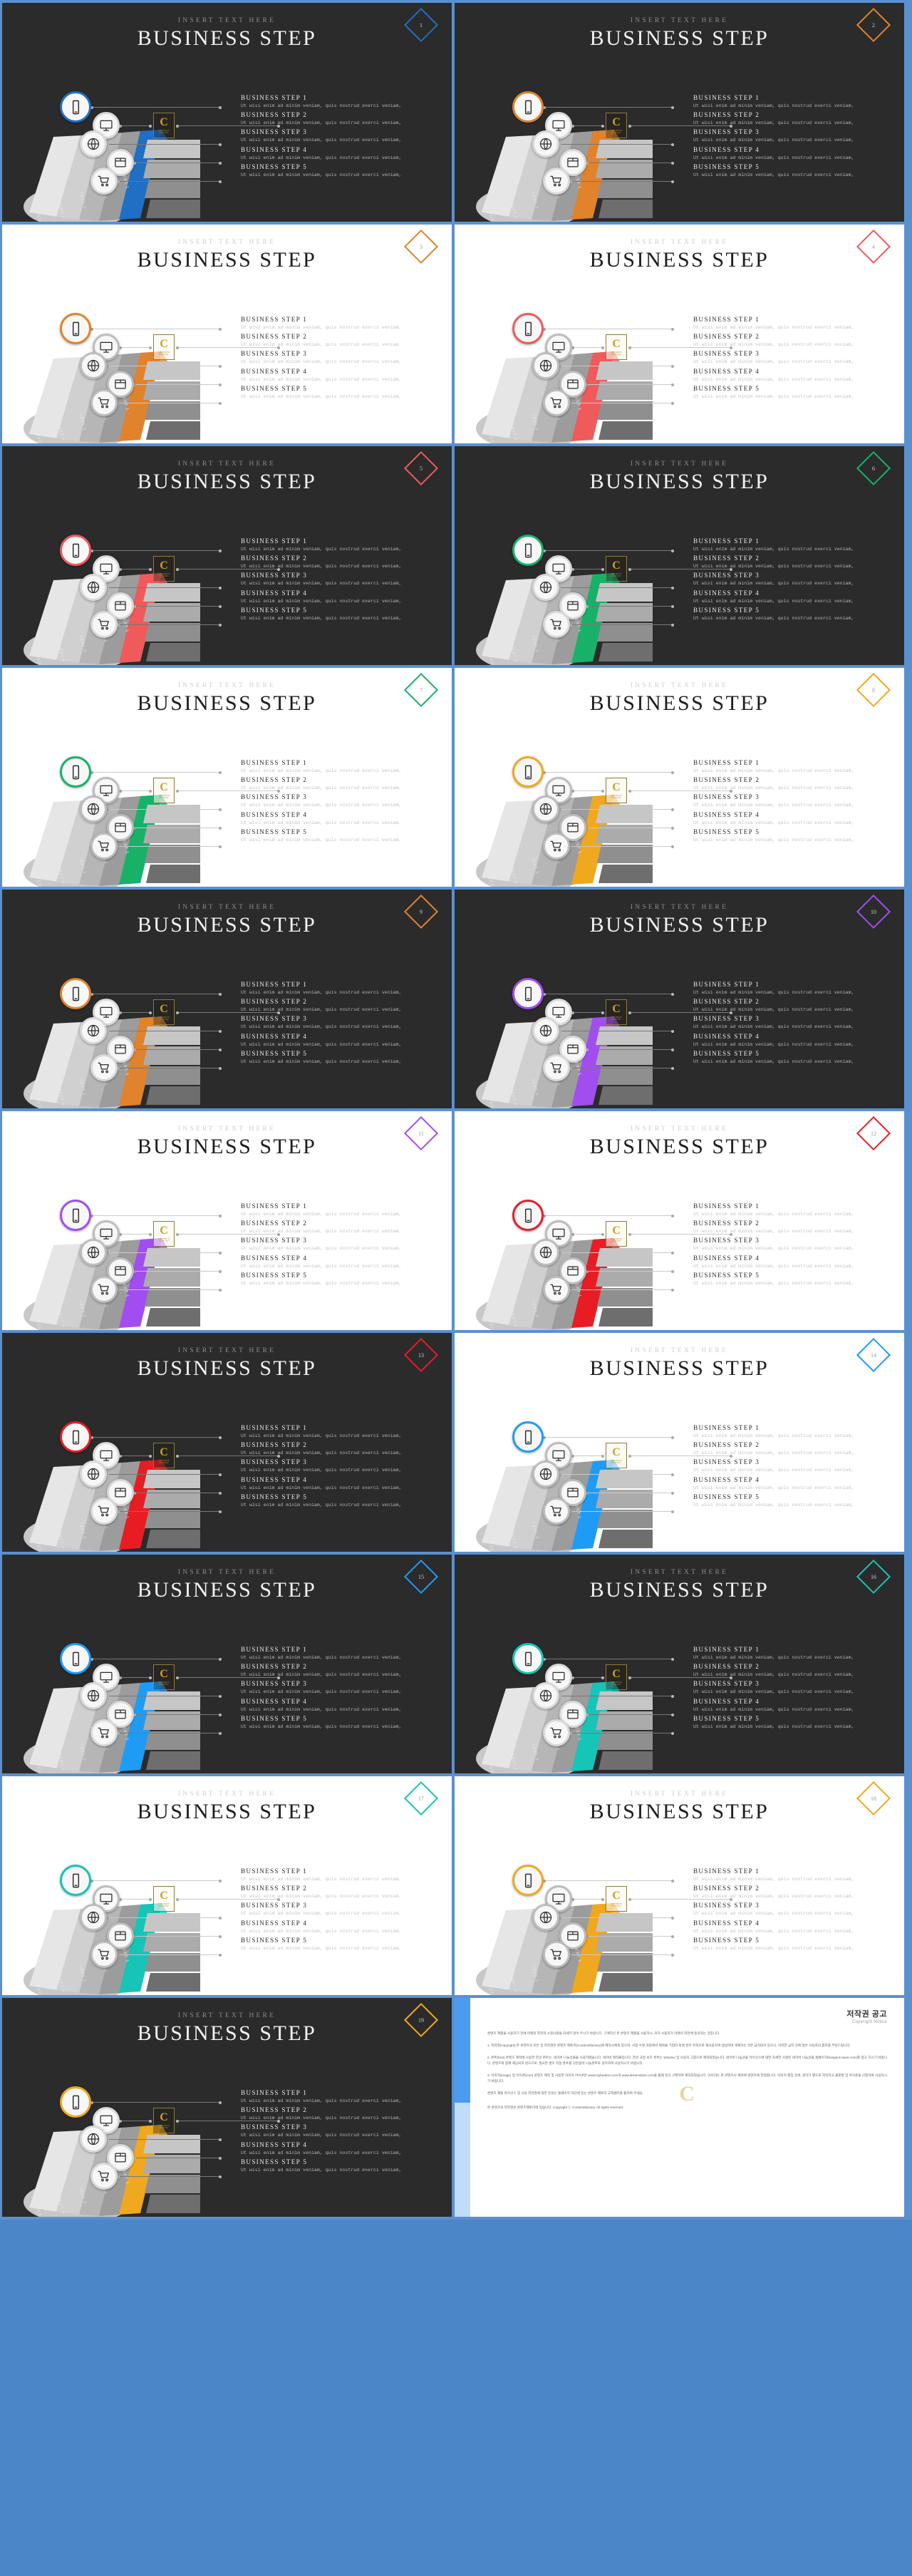  What do you see at coordinates (274, 97) in the screenshot?
I see `step-heading: BUSINESS STEP 1` at bounding box center [274, 97].